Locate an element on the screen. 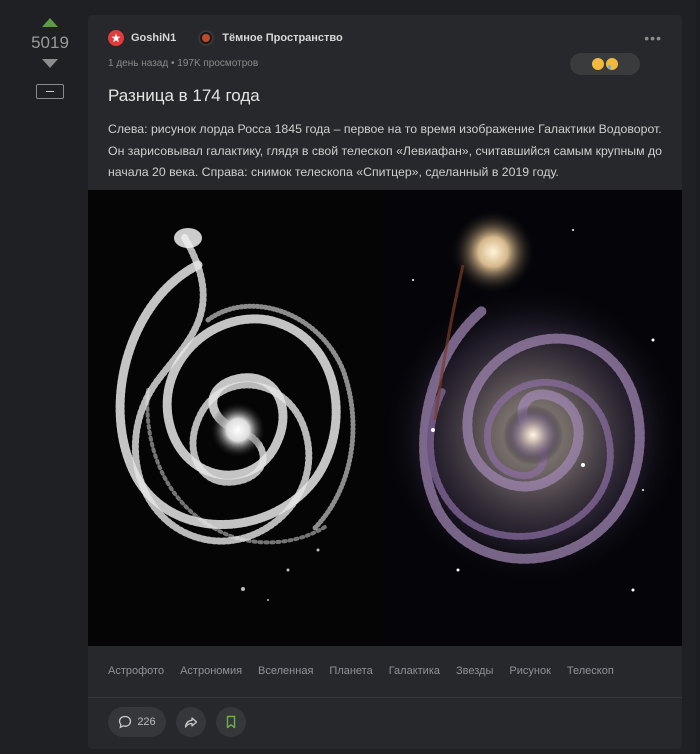 This screenshot has height=754, width=700. comments-count: 226 is located at coordinates (146, 722).